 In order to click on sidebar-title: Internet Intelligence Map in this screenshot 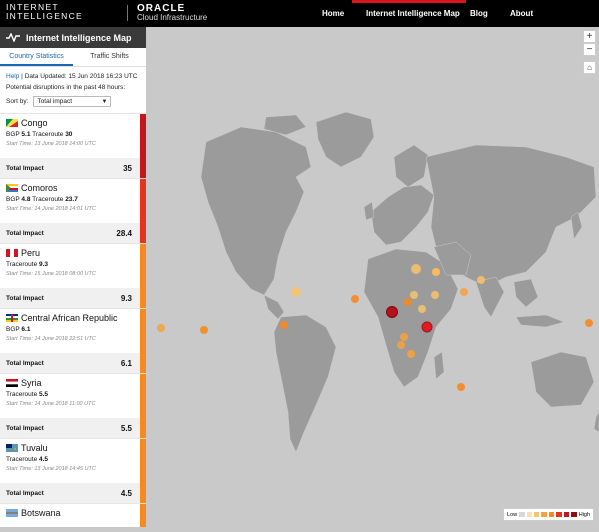, I will do `click(79, 37)`.